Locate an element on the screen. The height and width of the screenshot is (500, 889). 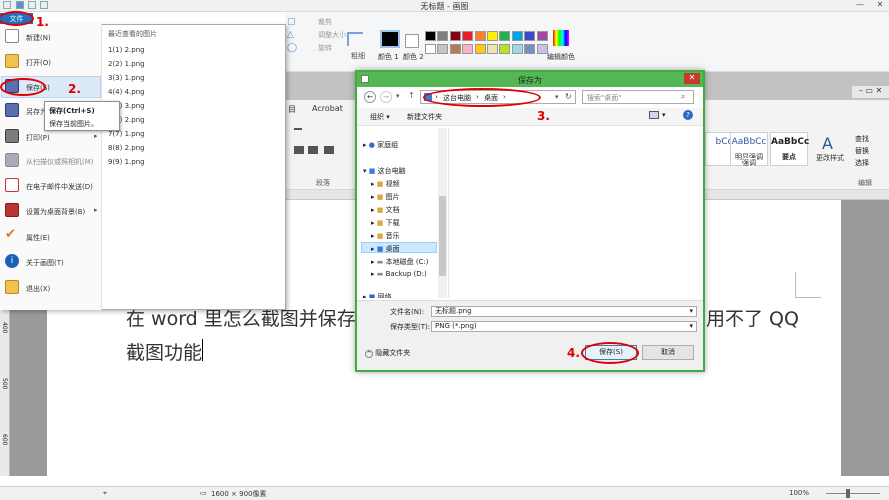
shape-triangle-icon: △ is located at coordinates (290, 35).